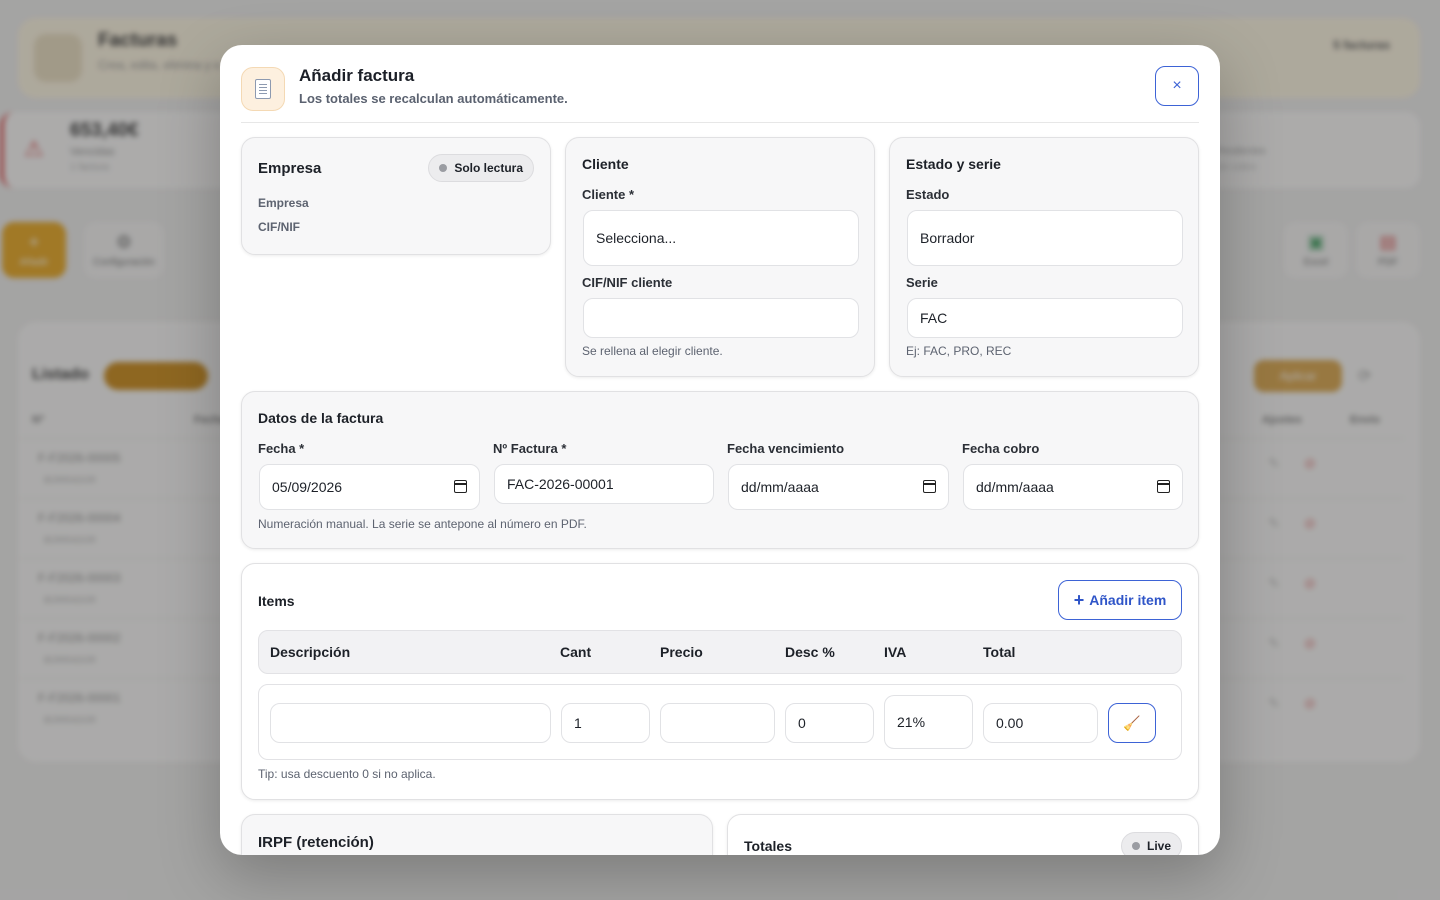  What do you see at coordinates (321, 418) in the screenshot?
I see `datos-title: Datos de la factura` at bounding box center [321, 418].